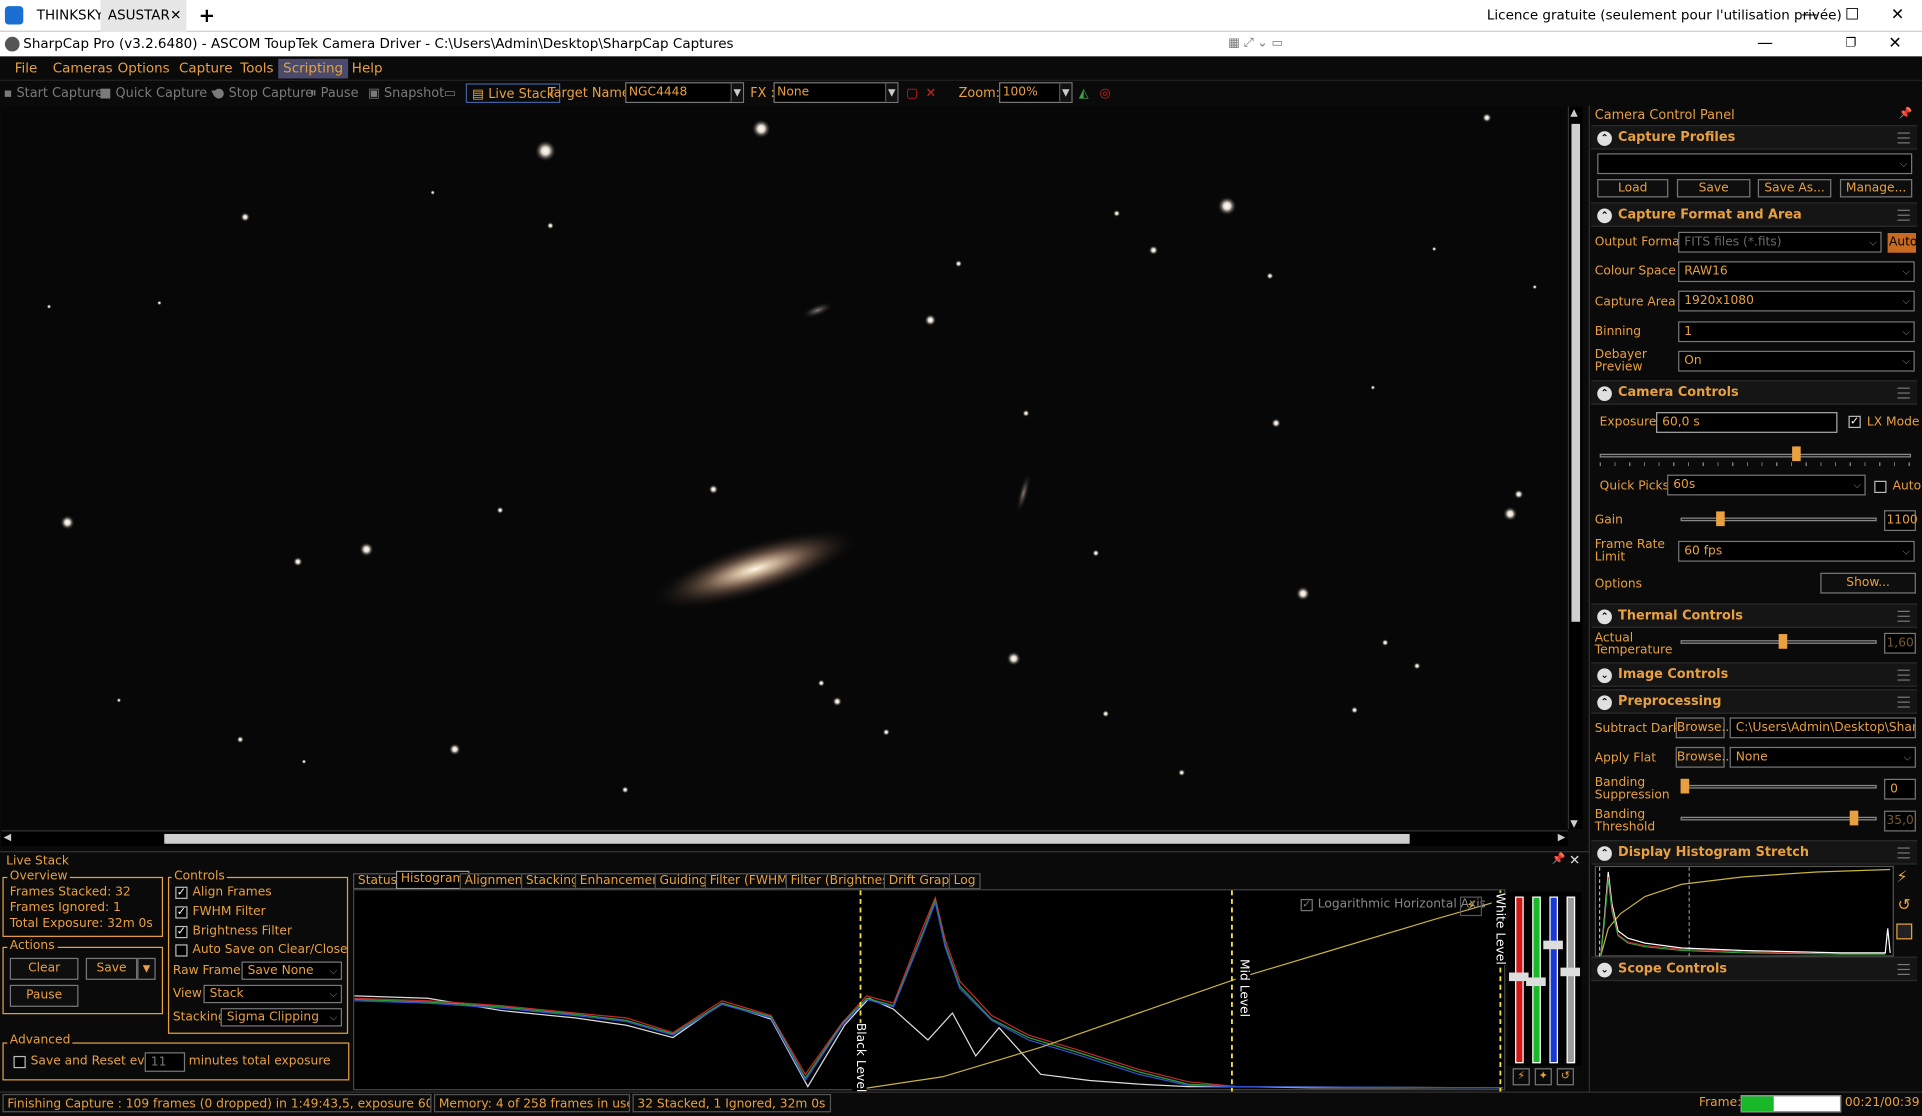 The height and width of the screenshot is (1116, 1922). I want to click on monitor-icon: ▭, so click(450, 93).